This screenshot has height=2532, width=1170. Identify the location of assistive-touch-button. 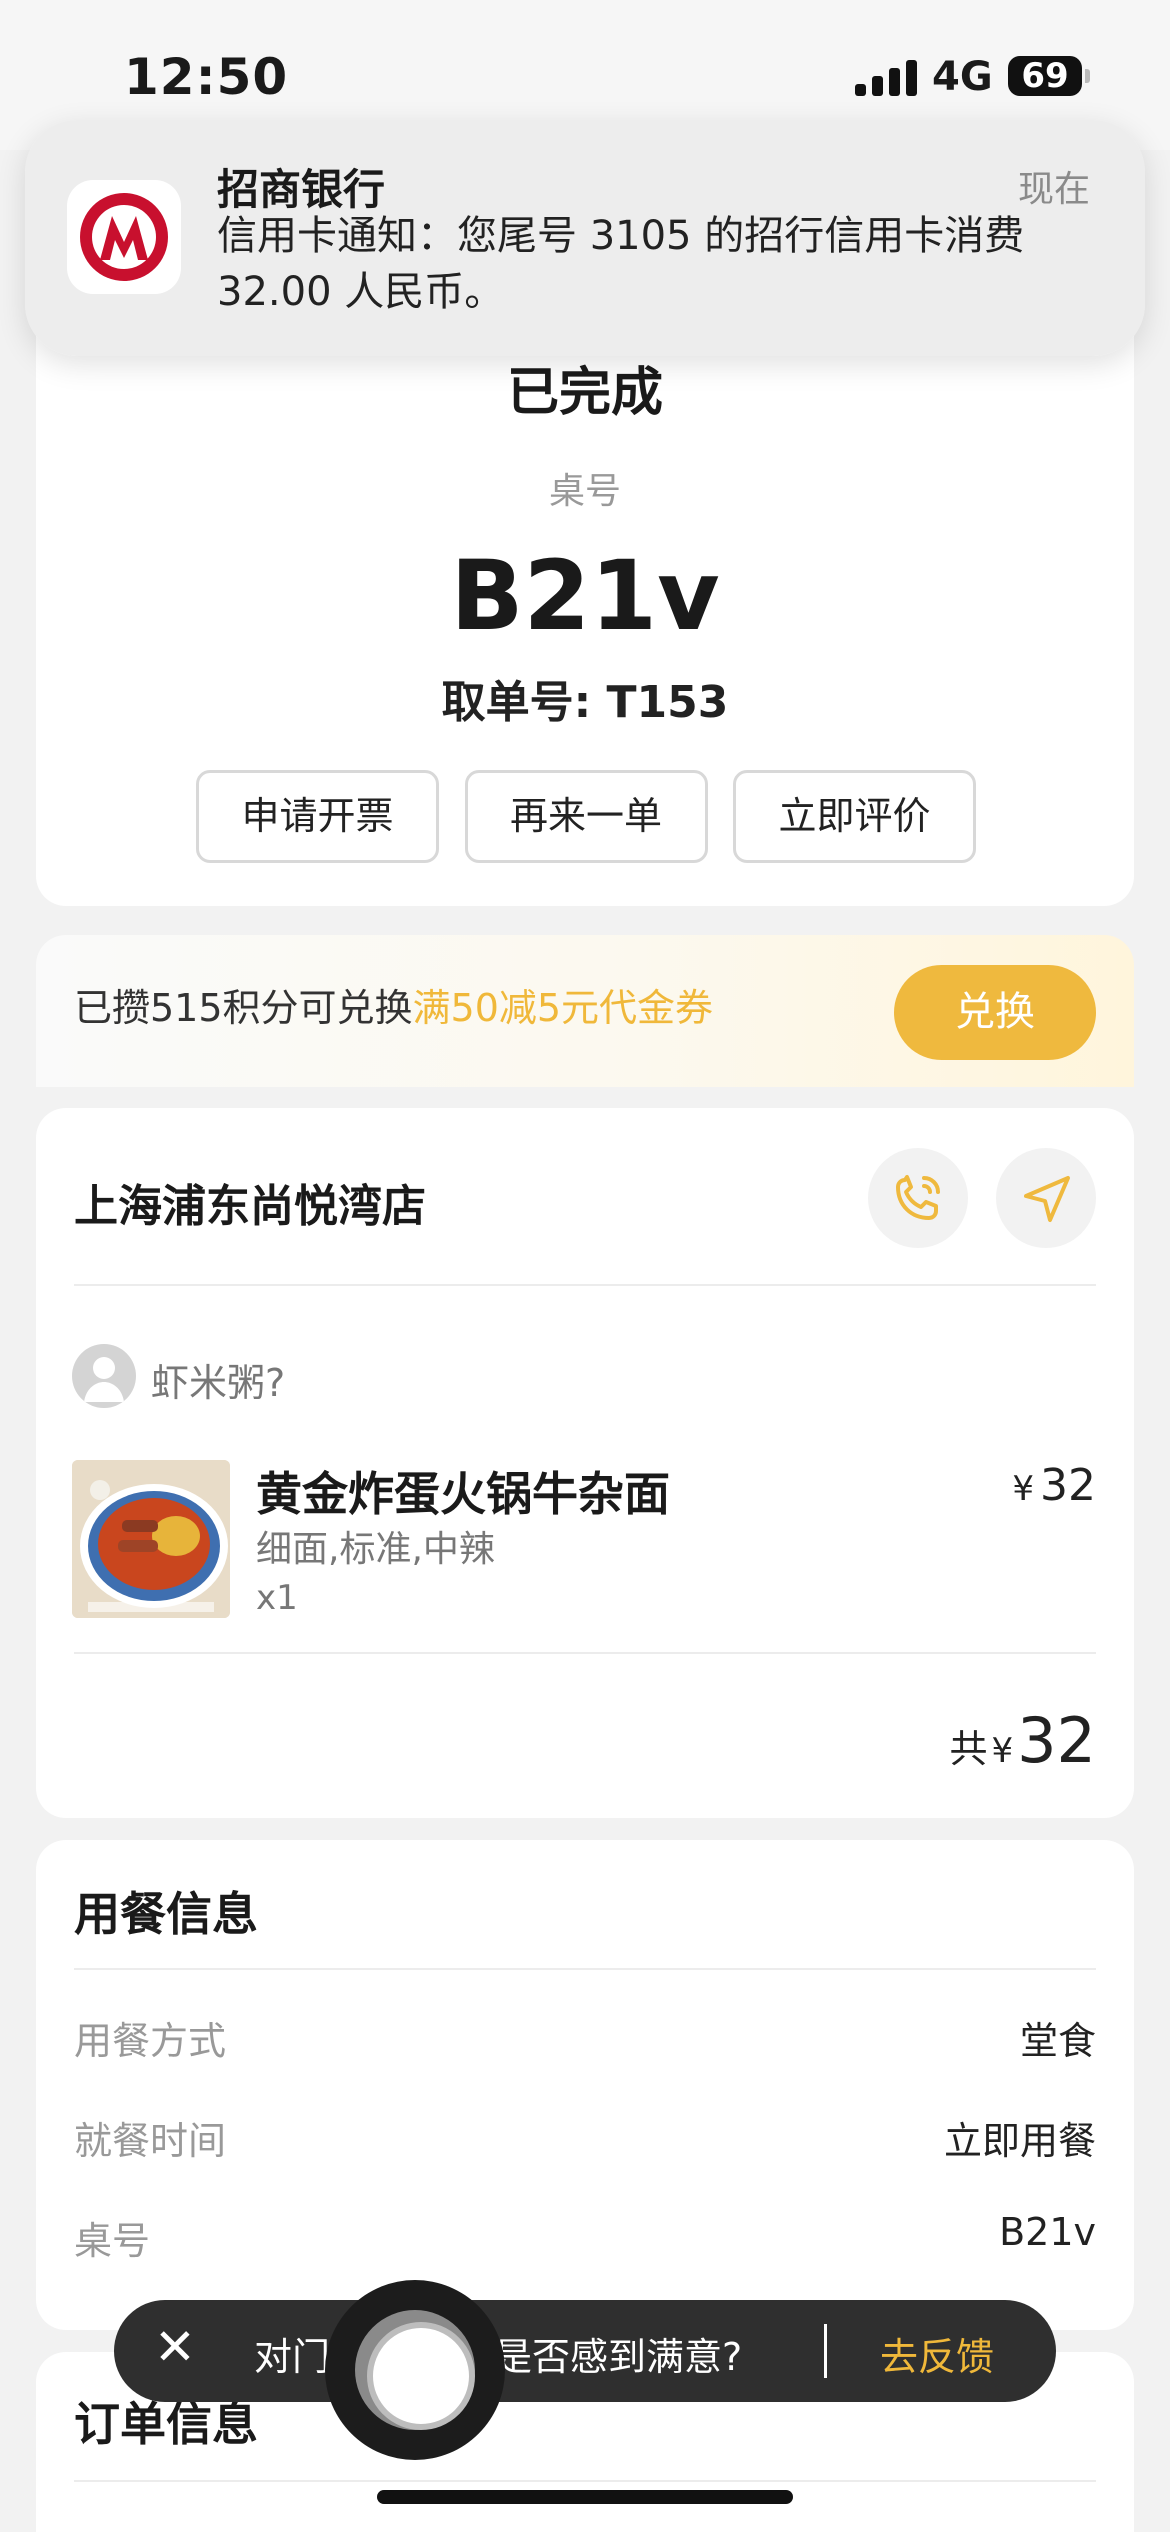
(415, 2370).